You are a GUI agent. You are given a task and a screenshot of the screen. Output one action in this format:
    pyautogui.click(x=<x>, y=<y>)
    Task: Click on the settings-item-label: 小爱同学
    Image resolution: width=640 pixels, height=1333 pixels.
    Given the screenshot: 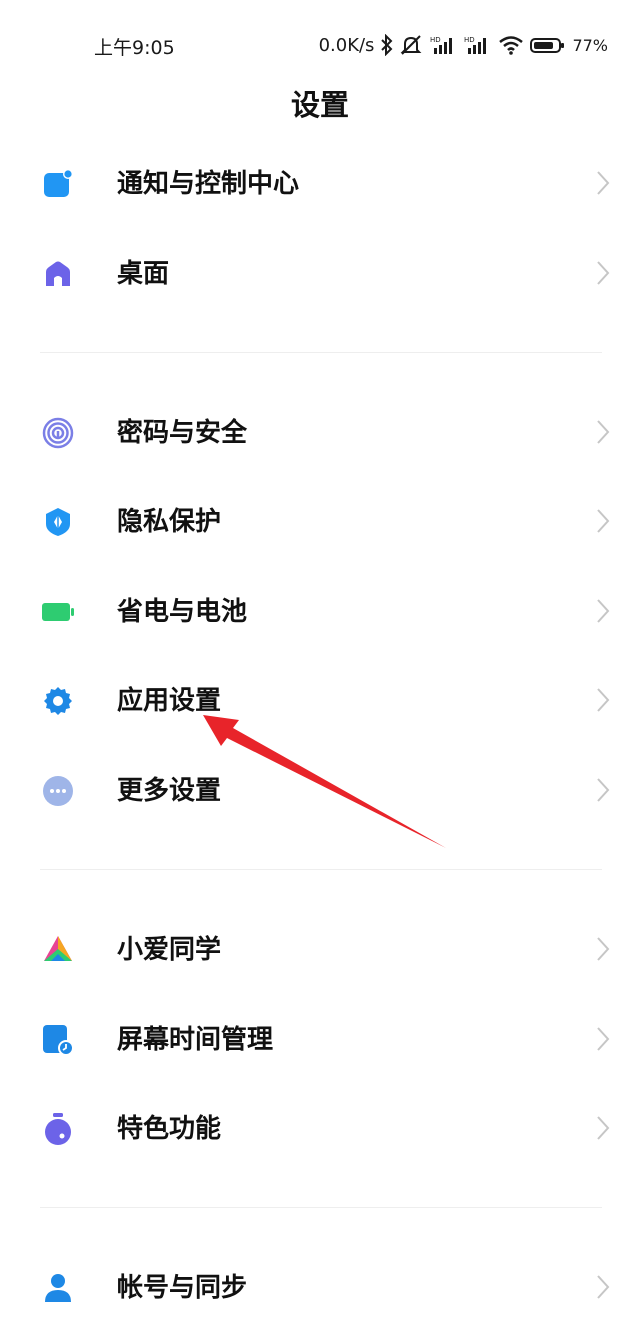 What is the action you would take?
    pyautogui.click(x=169, y=950)
    